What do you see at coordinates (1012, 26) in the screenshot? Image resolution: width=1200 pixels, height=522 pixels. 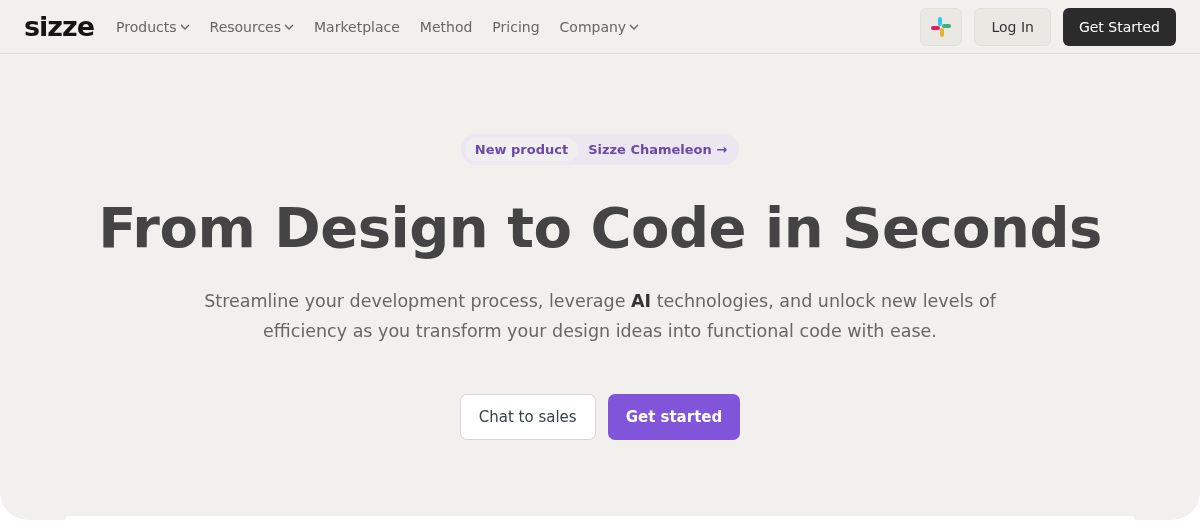 I see `login-button: Log In` at bounding box center [1012, 26].